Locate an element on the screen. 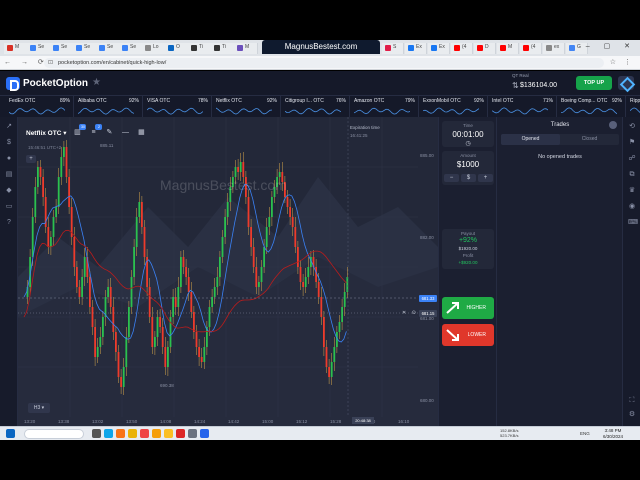  express-trades-icon: ⧉ is located at coordinates (632, 175).